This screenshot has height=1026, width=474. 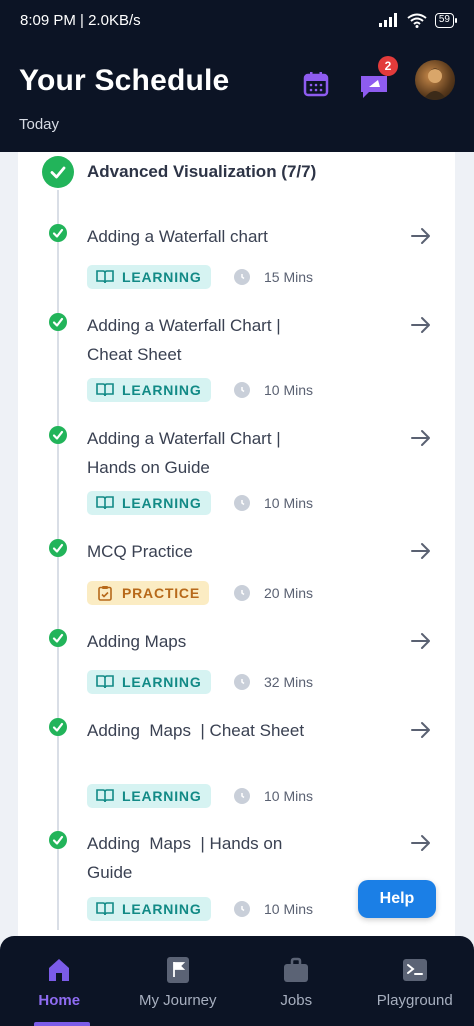 I want to click on notification-badge: 2, so click(x=388, y=66).